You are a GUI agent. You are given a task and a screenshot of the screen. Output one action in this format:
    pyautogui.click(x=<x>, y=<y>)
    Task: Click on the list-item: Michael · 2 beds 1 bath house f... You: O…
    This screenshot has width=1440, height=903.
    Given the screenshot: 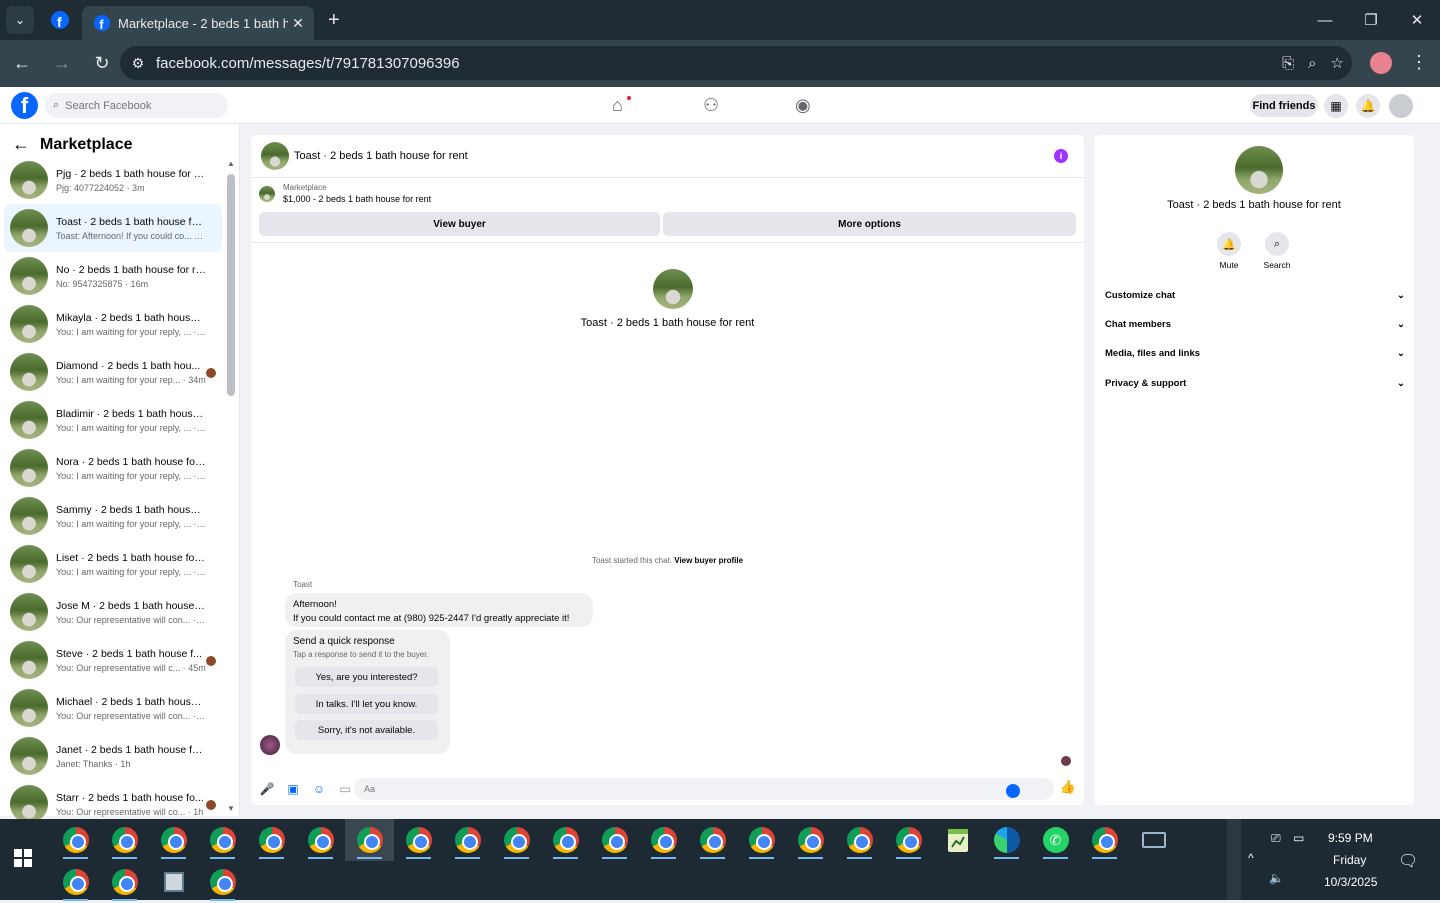 What is the action you would take?
    pyautogui.click(x=113, y=708)
    